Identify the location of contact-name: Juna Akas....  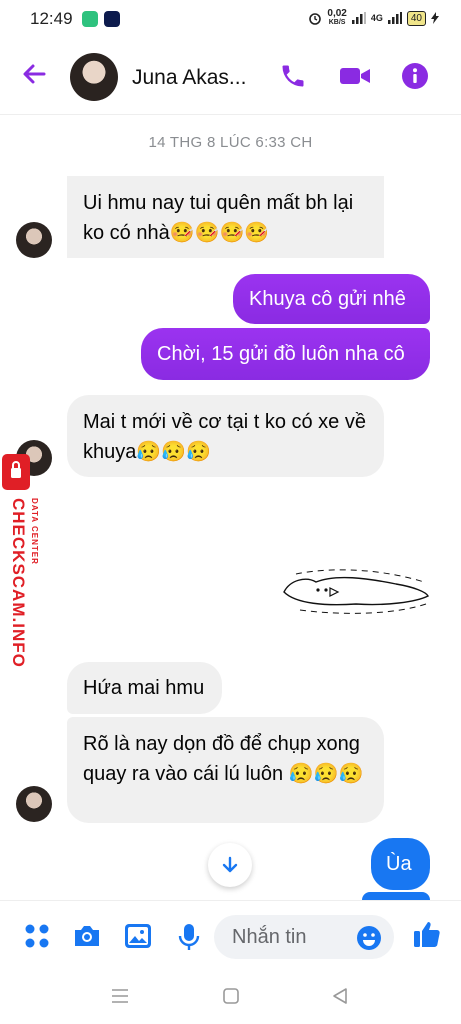
(189, 78).